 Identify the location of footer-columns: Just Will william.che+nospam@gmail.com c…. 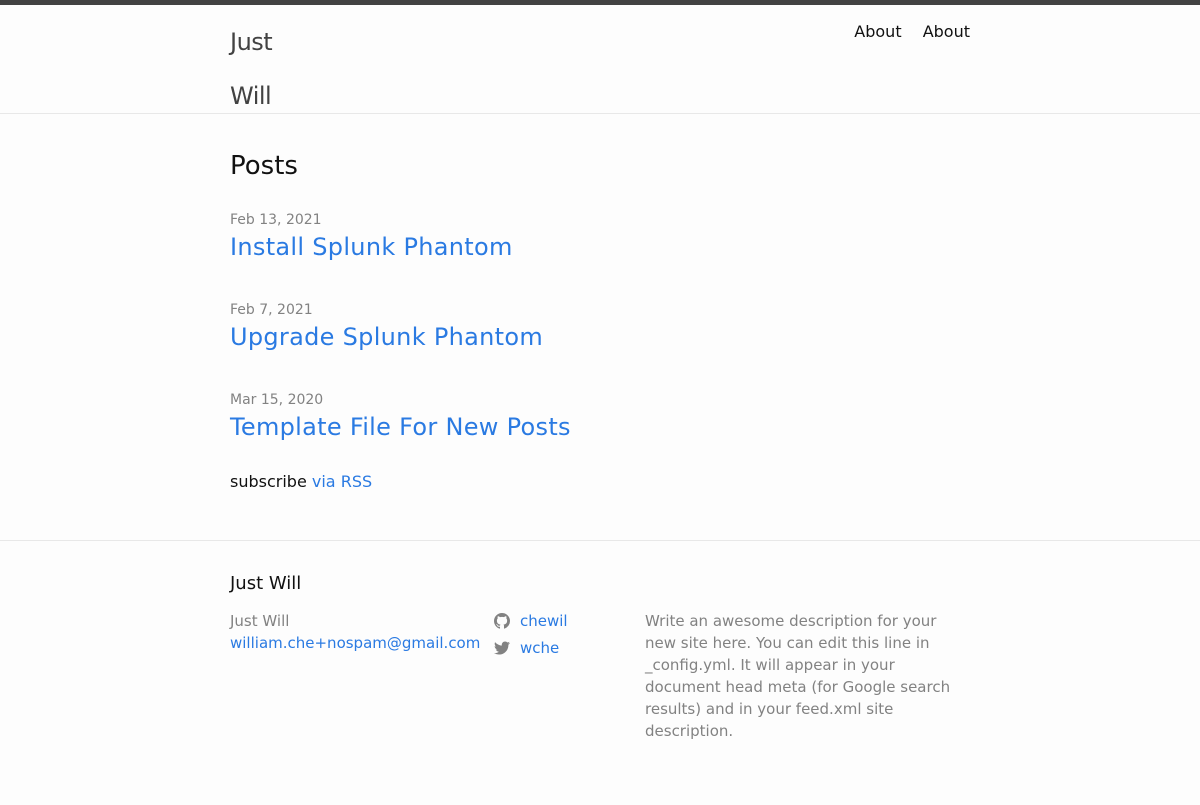
(600, 676).